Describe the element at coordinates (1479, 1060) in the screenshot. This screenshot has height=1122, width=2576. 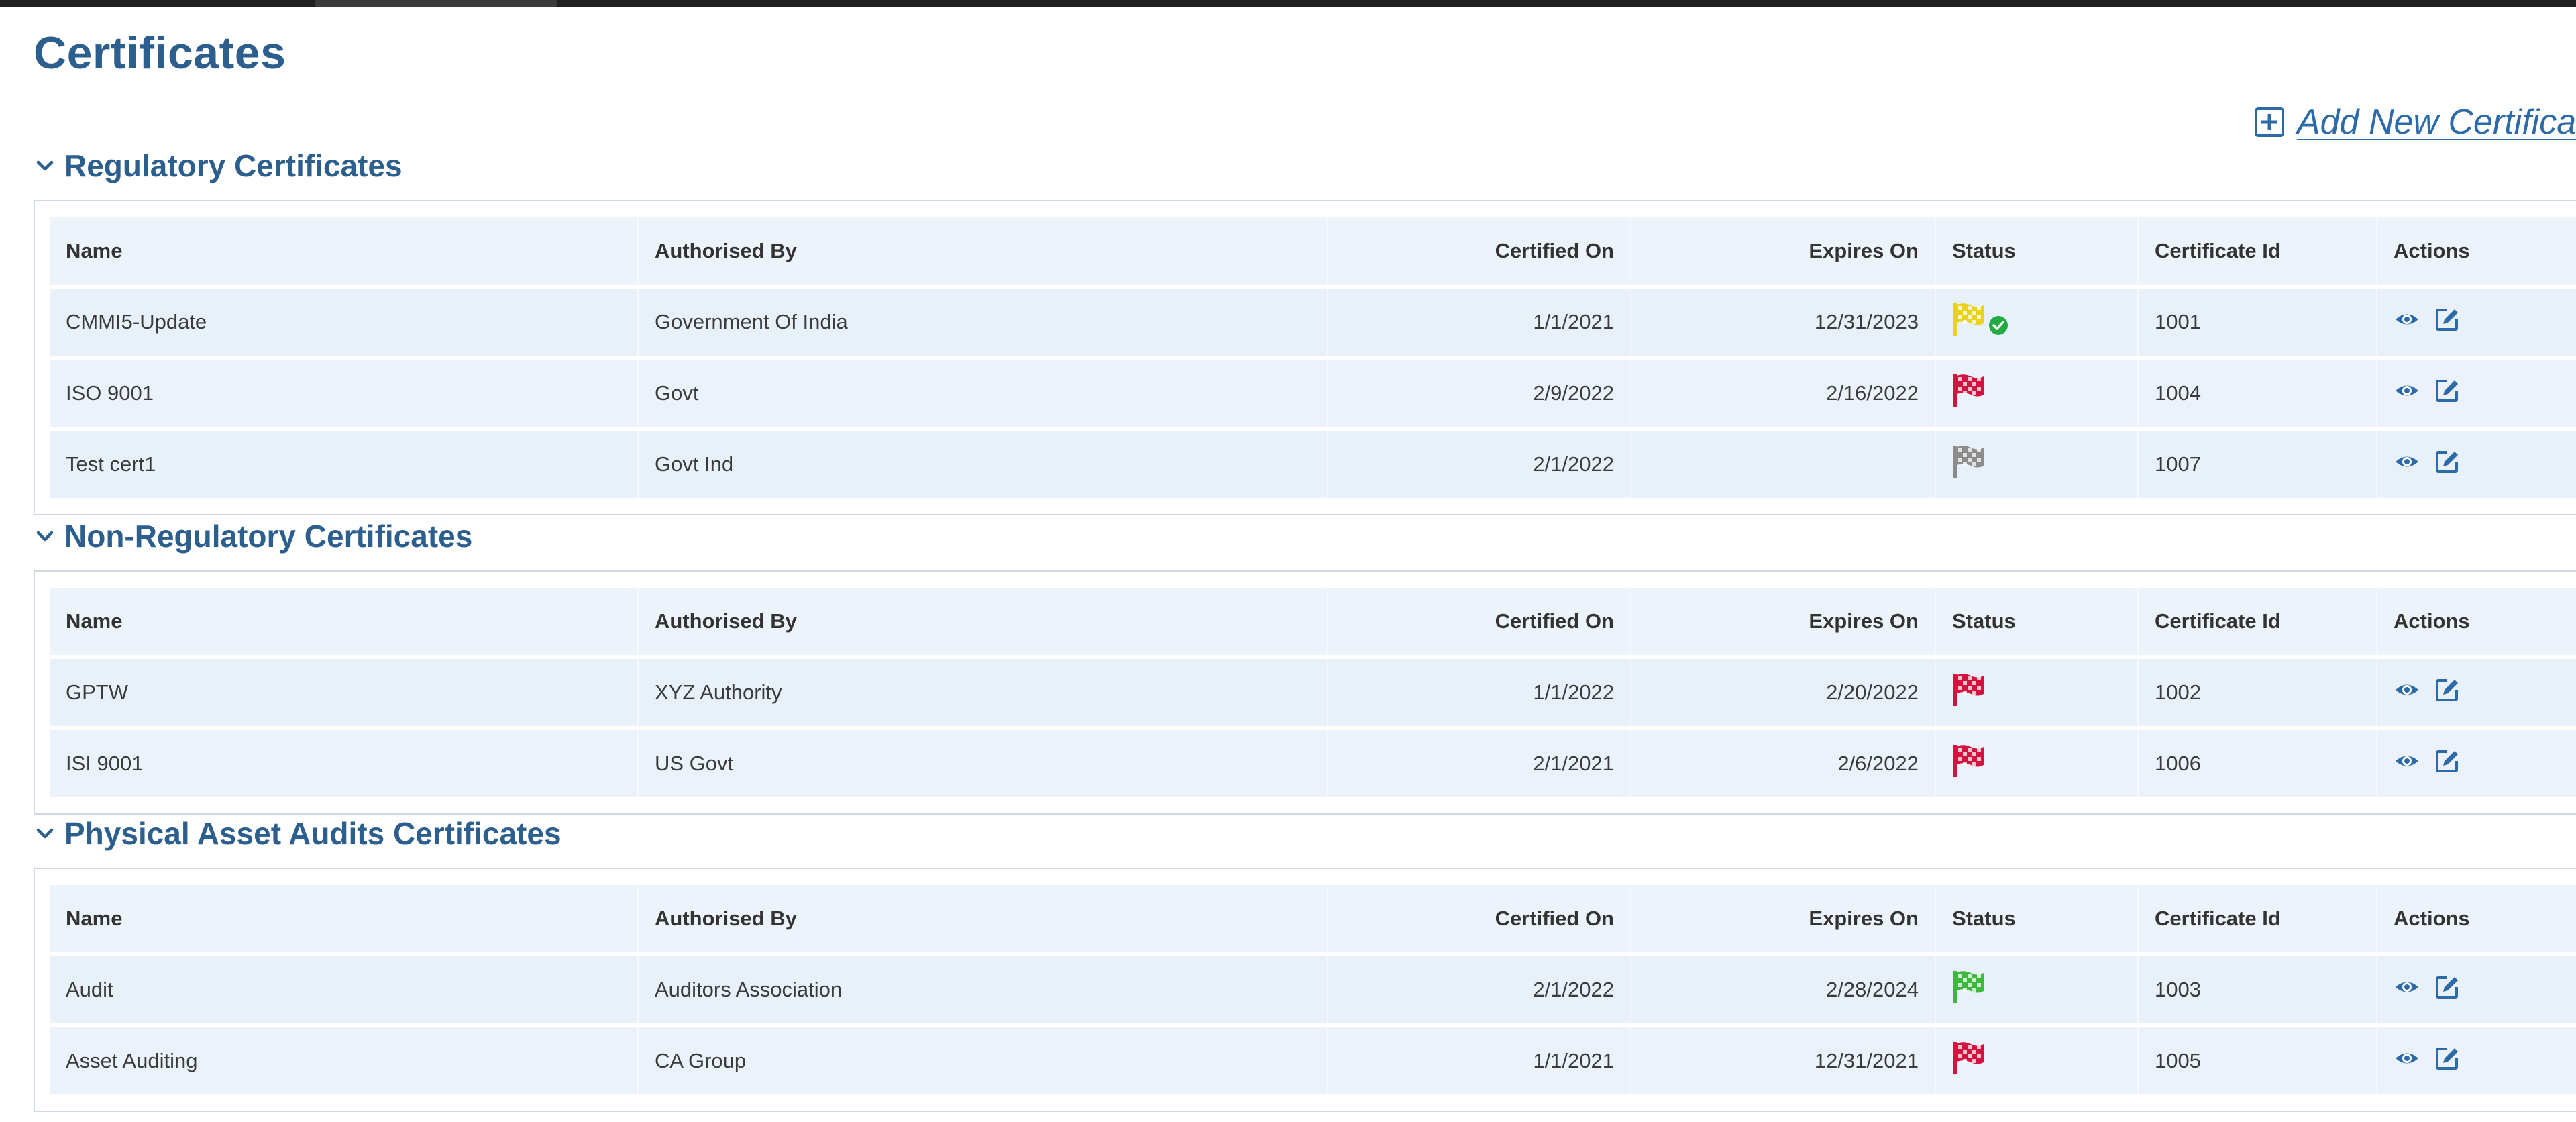
I see `cell-certified-on: 1/1/2021` at that location.